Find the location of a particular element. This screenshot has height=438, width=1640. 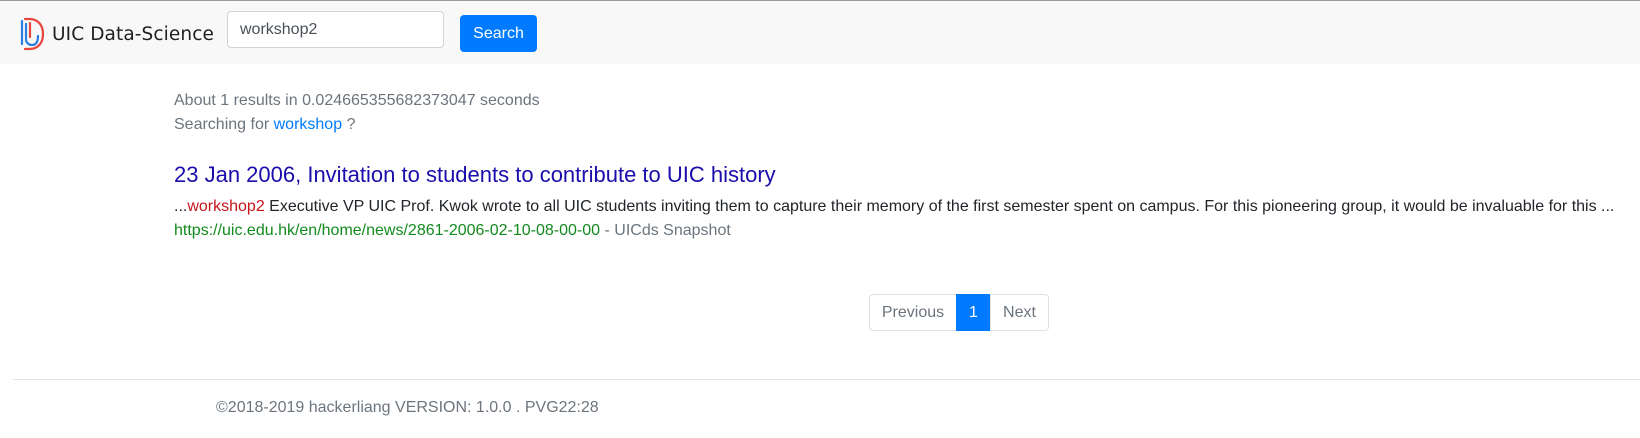

suggestion-link: workshop is located at coordinates (308, 124).